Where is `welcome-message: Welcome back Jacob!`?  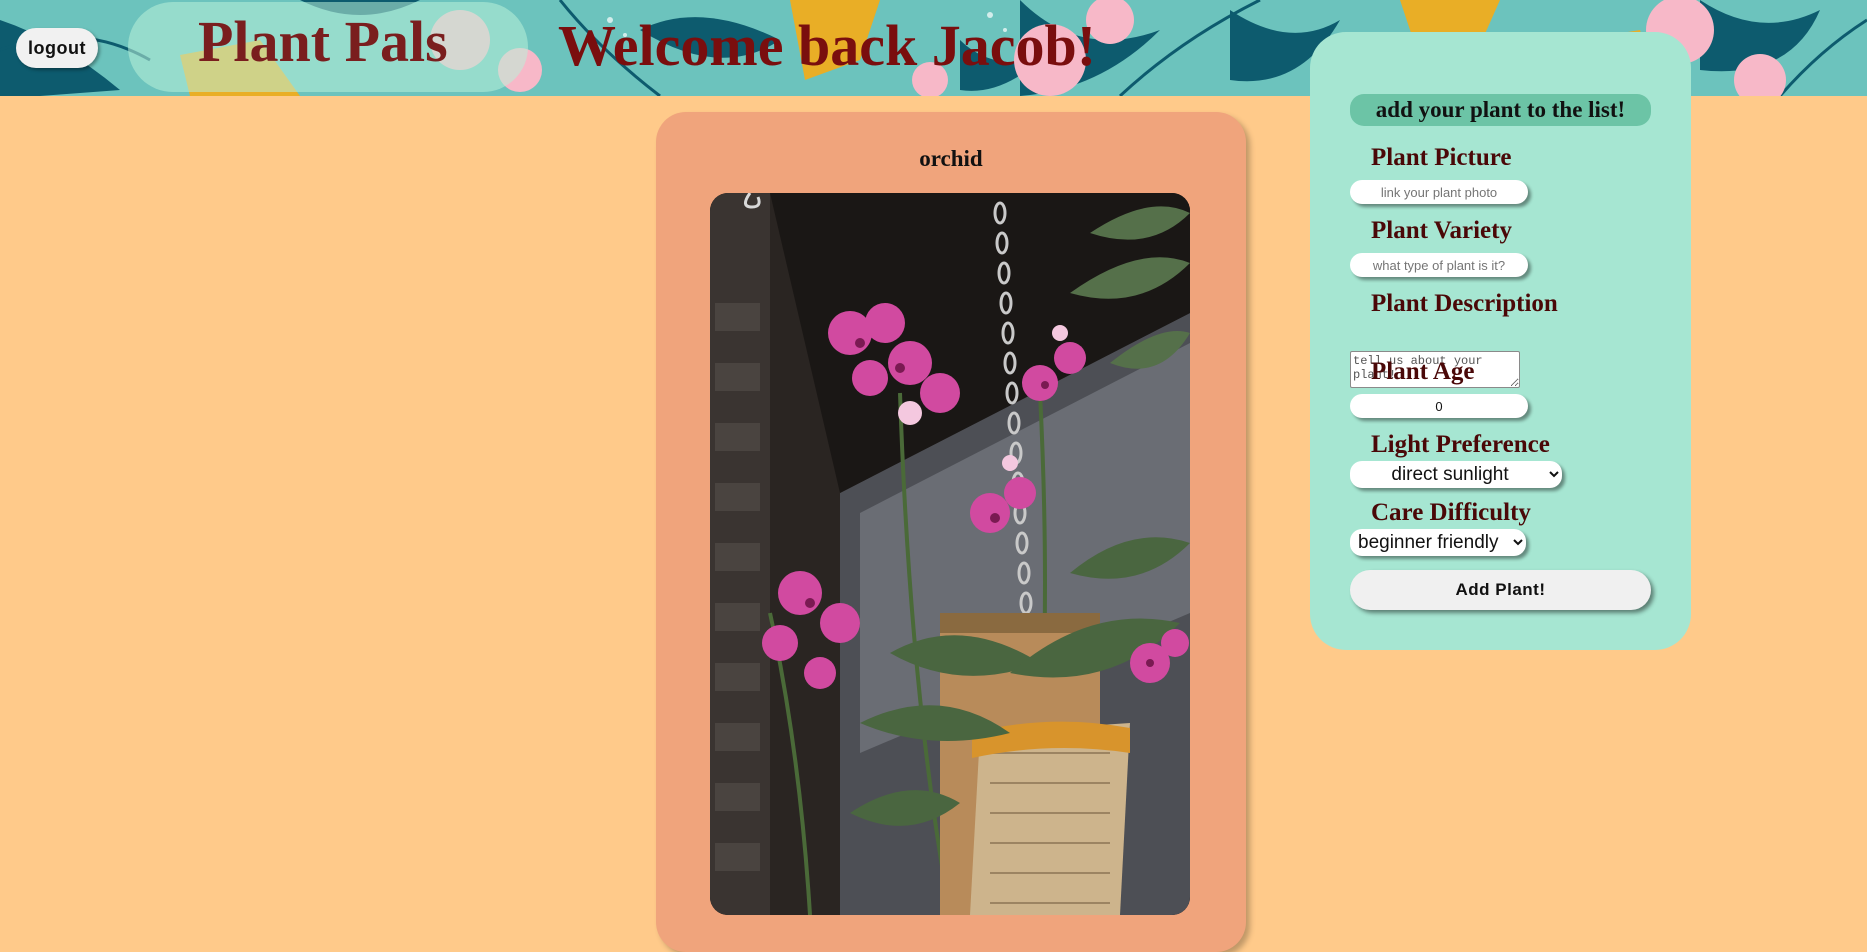 welcome-message: Welcome back Jacob! is located at coordinates (827, 45).